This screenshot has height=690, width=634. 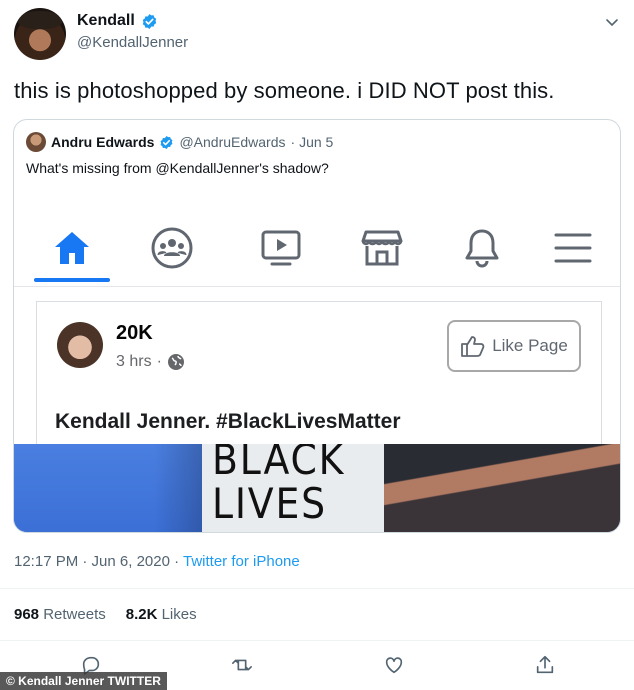 I want to click on retweets-label: Retweets, so click(x=74, y=614).